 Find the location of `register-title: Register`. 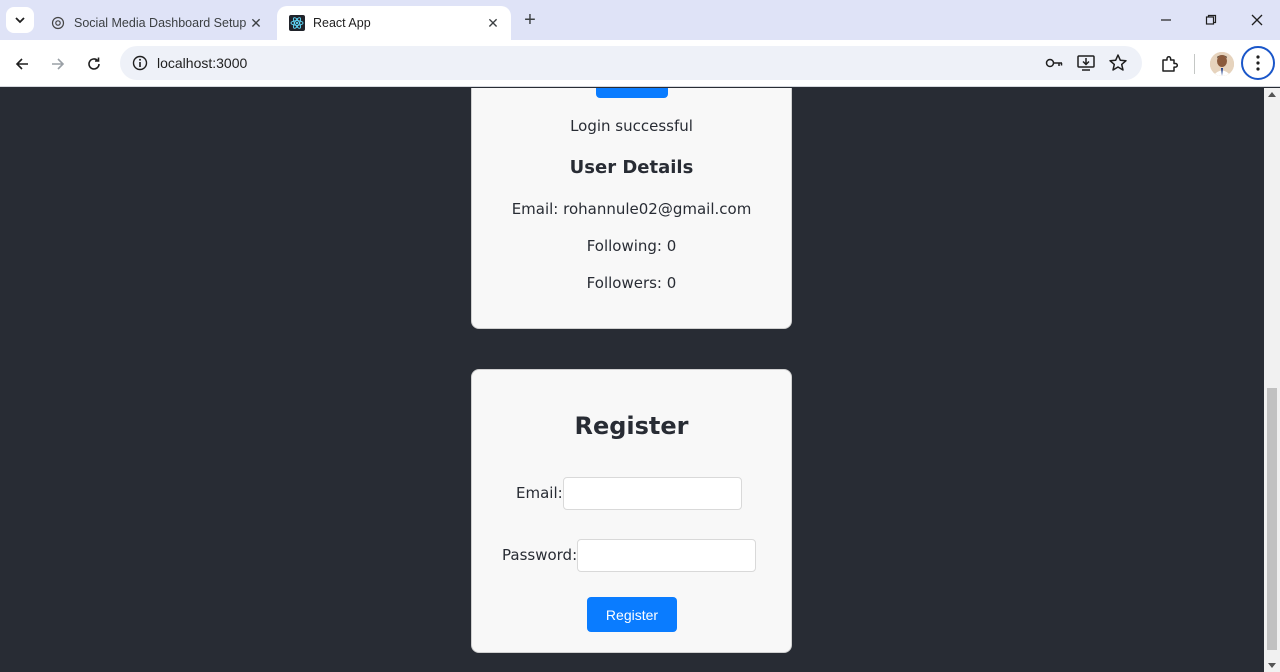

register-title: Register is located at coordinates (631, 426).